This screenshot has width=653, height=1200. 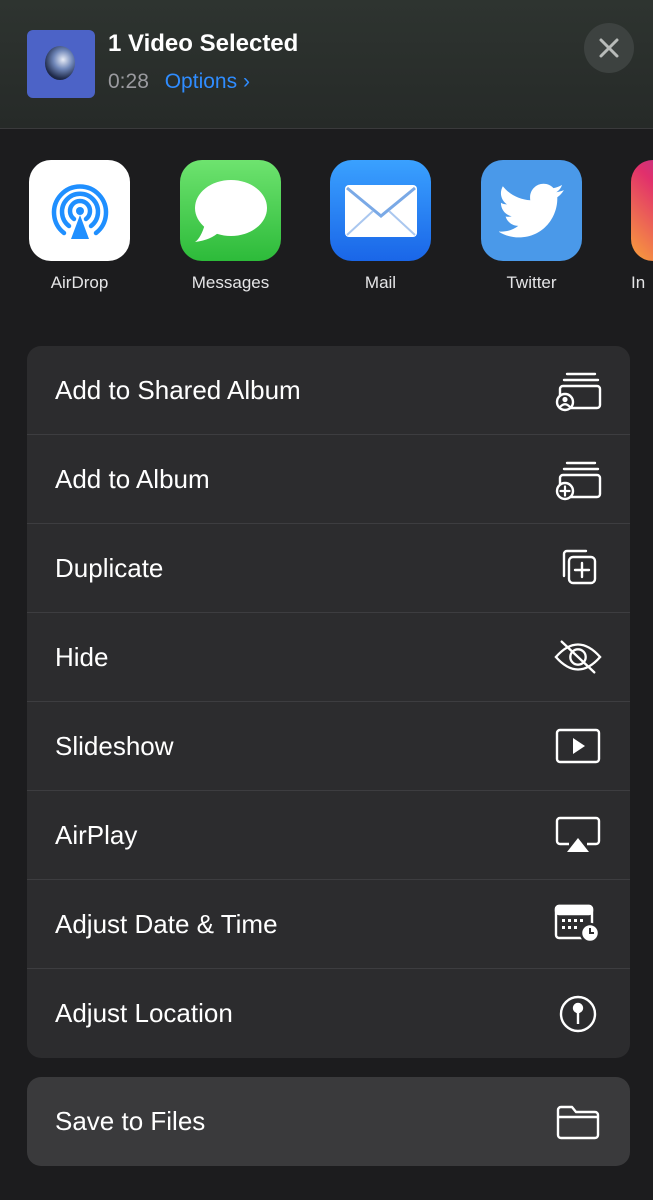 What do you see at coordinates (201, 81) in the screenshot?
I see `options-label: Options` at bounding box center [201, 81].